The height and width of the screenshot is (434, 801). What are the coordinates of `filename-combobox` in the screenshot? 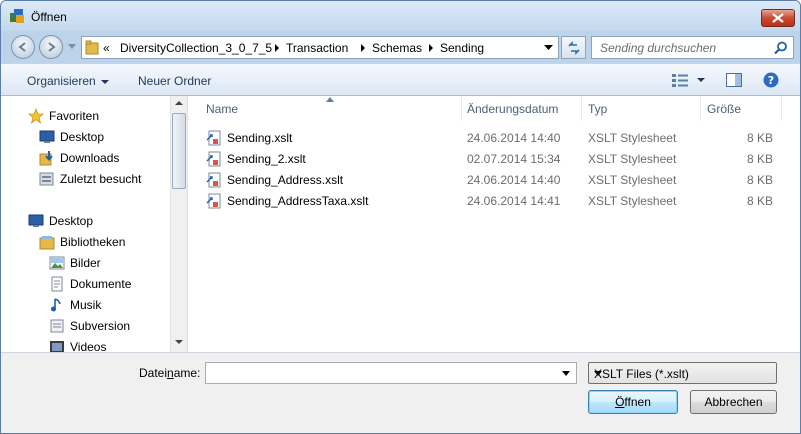 It's located at (391, 373).